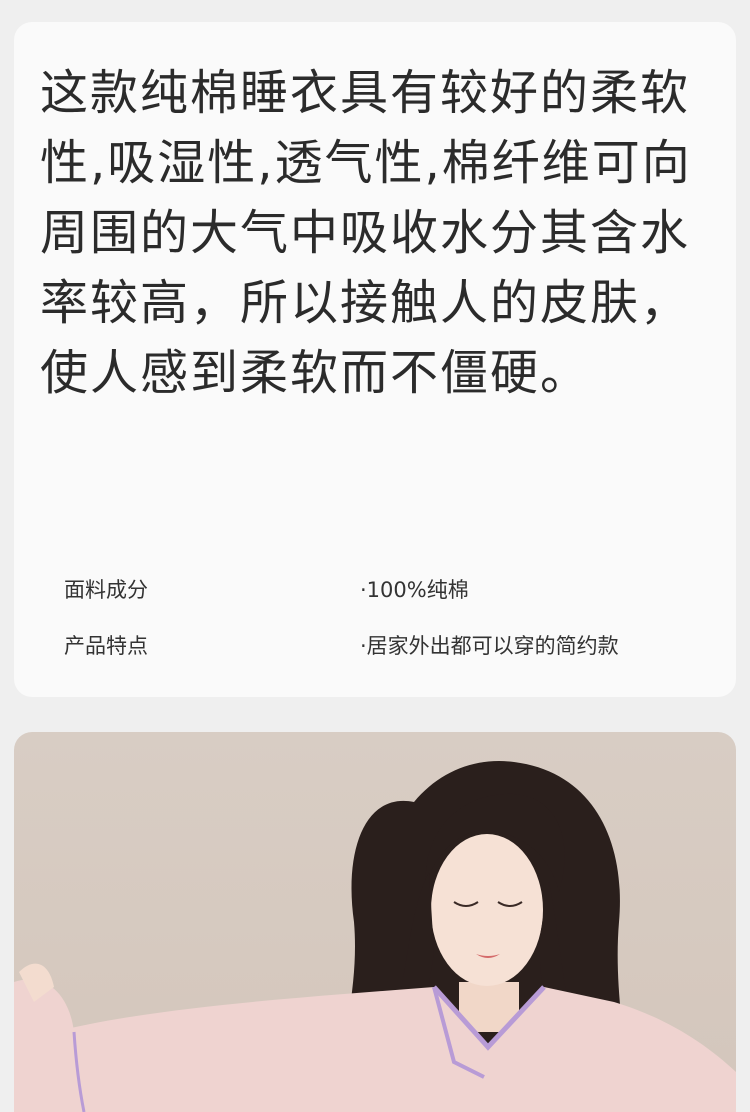 This screenshot has width=750, height=1112. Describe the element at coordinates (106, 646) in the screenshot. I see `spec-label-feature: 产品特点` at that location.